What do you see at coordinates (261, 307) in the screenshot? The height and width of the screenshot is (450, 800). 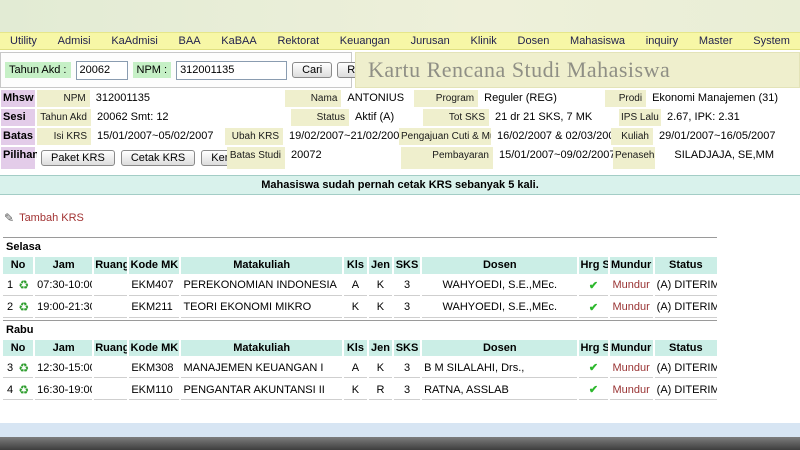 I see `matakuliah-cell: TEORI EKONOMI MIKRO` at bounding box center [261, 307].